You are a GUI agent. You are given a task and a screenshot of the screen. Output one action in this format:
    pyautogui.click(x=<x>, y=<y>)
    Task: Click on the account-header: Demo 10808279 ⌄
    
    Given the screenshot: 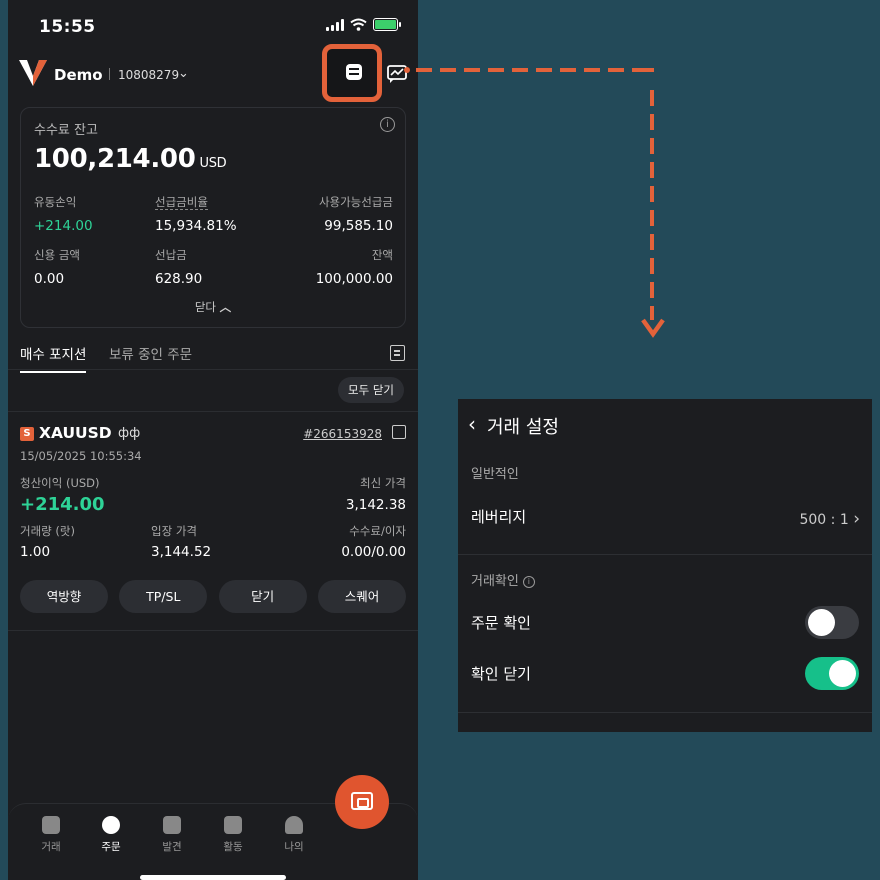 What is the action you would take?
    pyautogui.click(x=213, y=73)
    